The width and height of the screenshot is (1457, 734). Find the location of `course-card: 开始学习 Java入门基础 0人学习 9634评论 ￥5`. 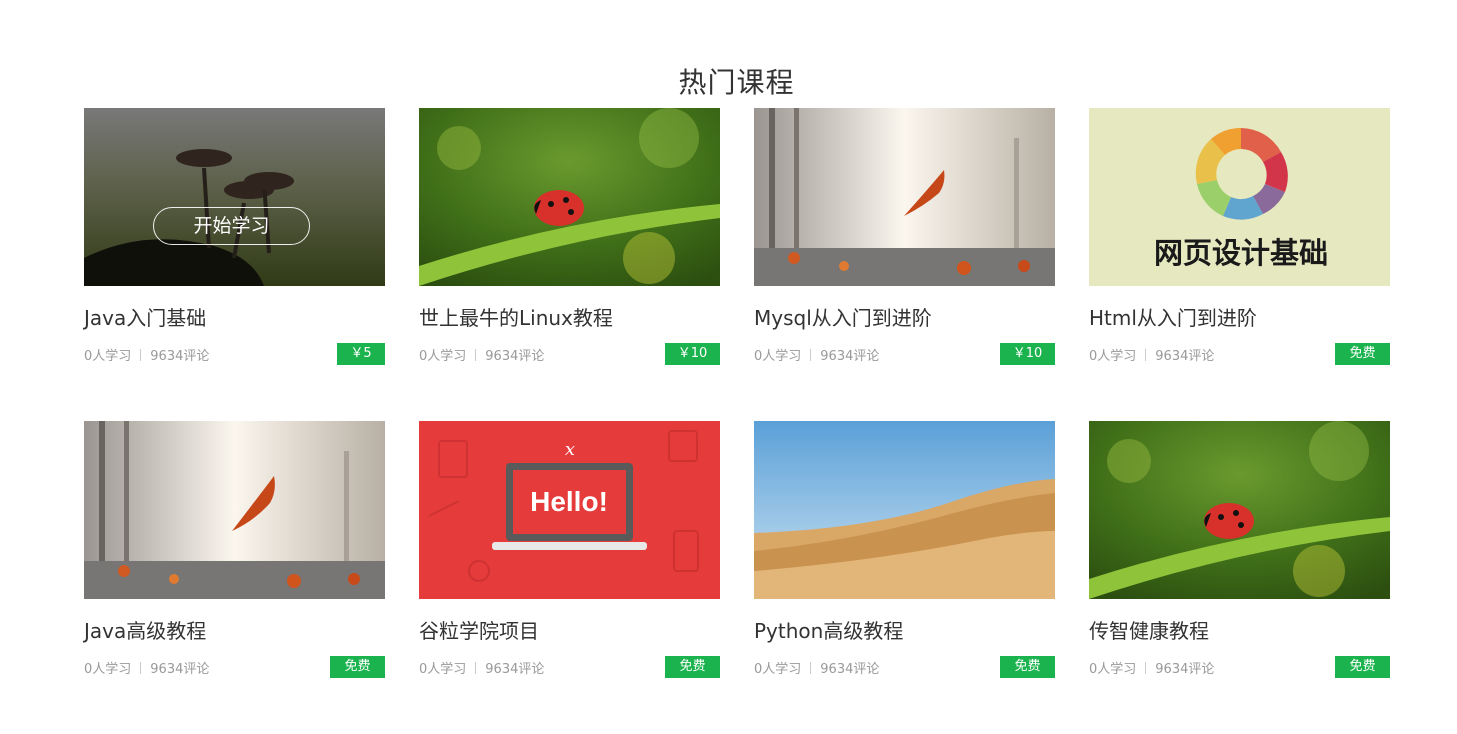

course-card: 开始学习 Java入门基础 0人学习 9634评论 ￥5 is located at coordinates (234, 264).